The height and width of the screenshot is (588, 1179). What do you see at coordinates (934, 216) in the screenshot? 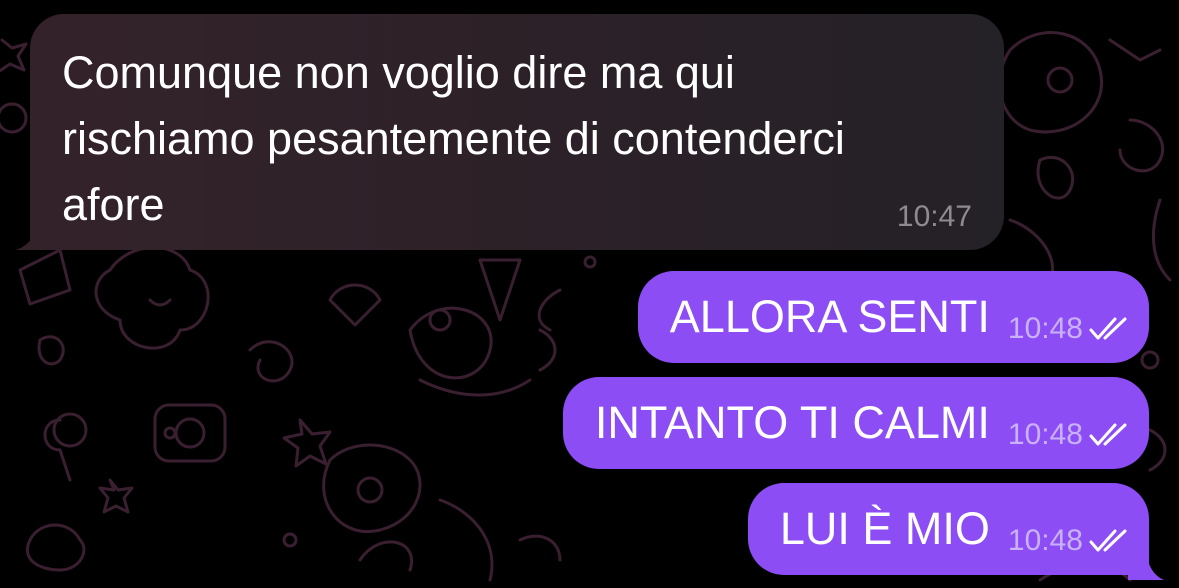
I see `message-time: 10:47` at bounding box center [934, 216].